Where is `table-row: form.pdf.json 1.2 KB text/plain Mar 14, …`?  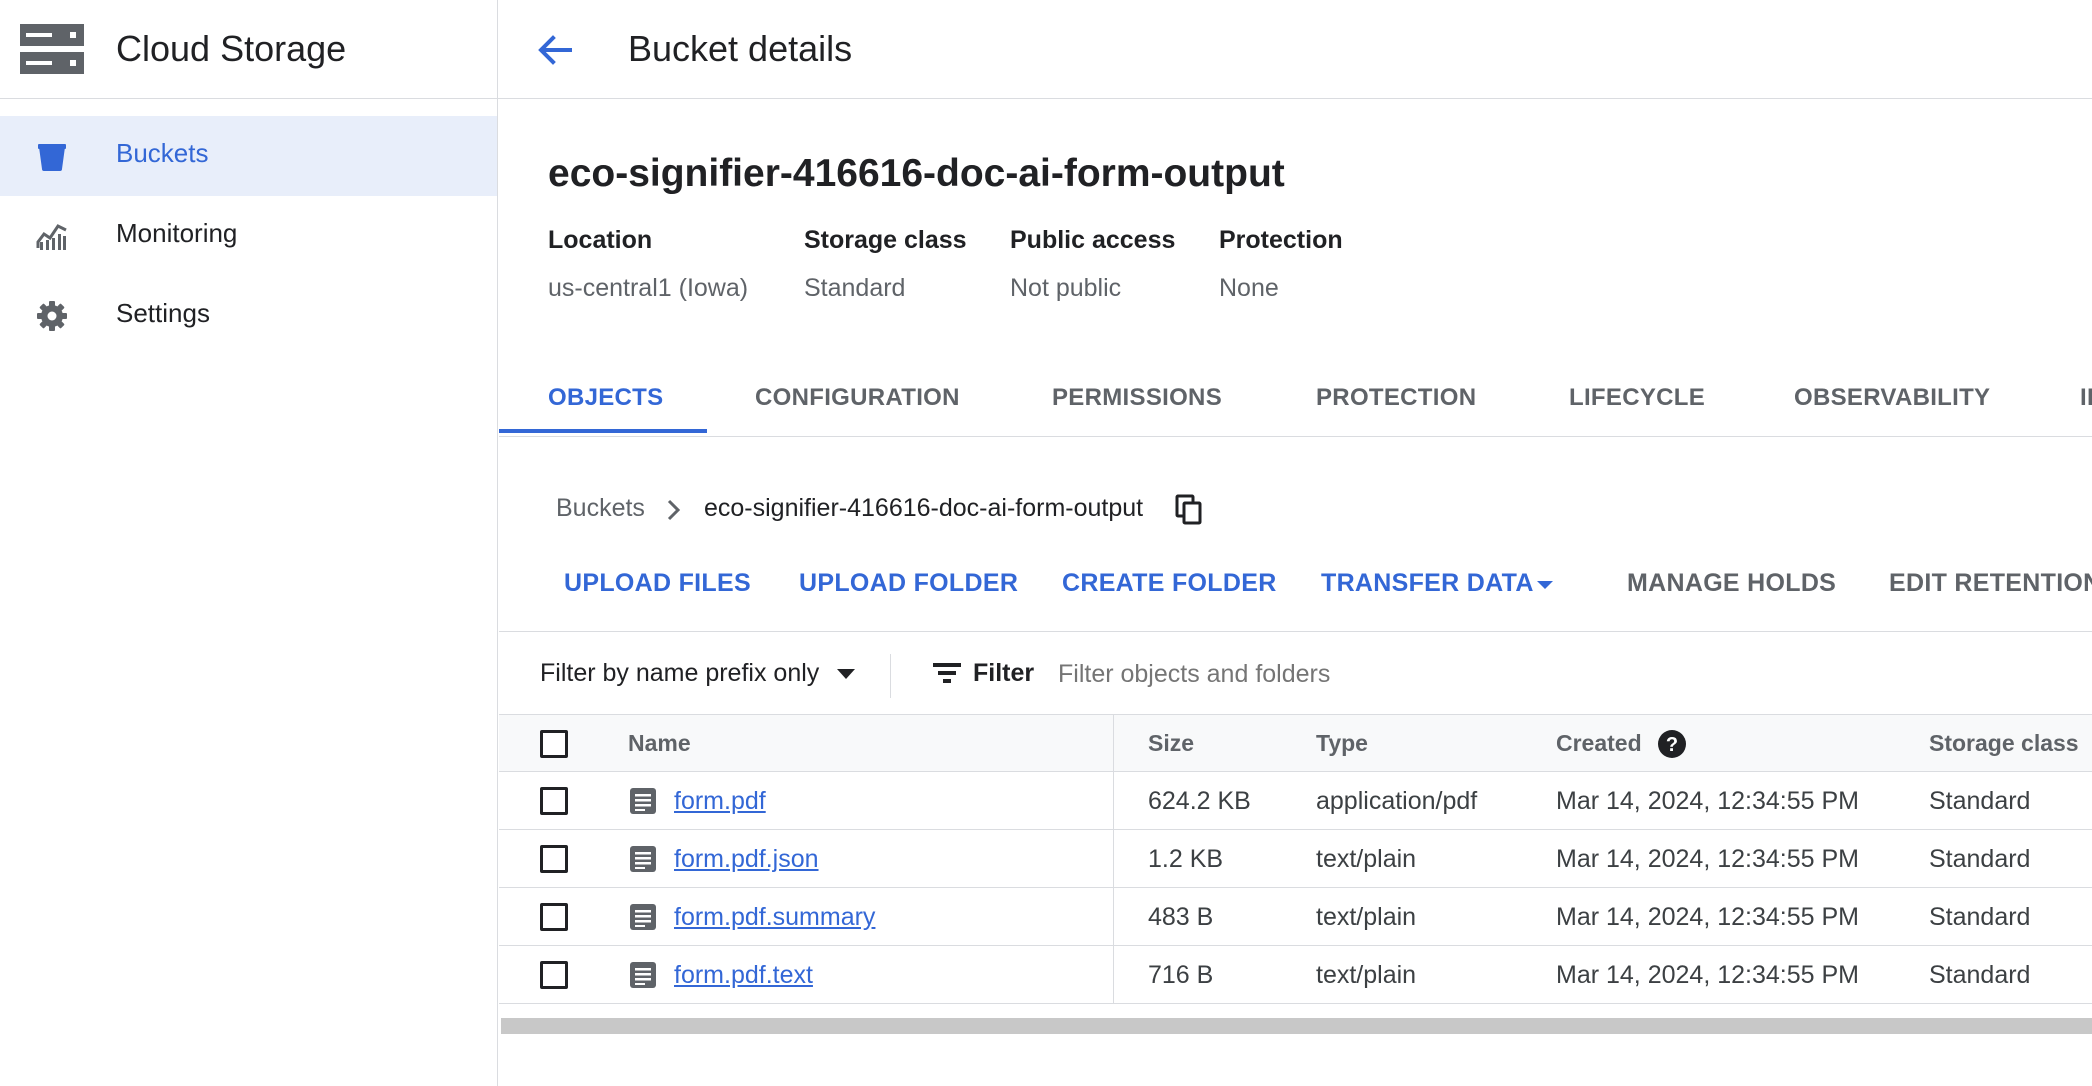 table-row: form.pdf.json 1.2 KB text/plain Mar 14, … is located at coordinates (1295, 859).